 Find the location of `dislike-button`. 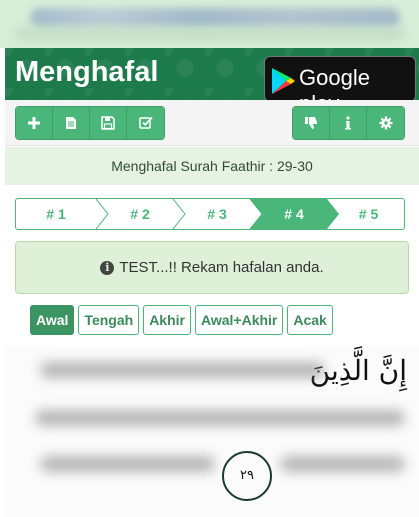

dislike-button is located at coordinates (311, 123).